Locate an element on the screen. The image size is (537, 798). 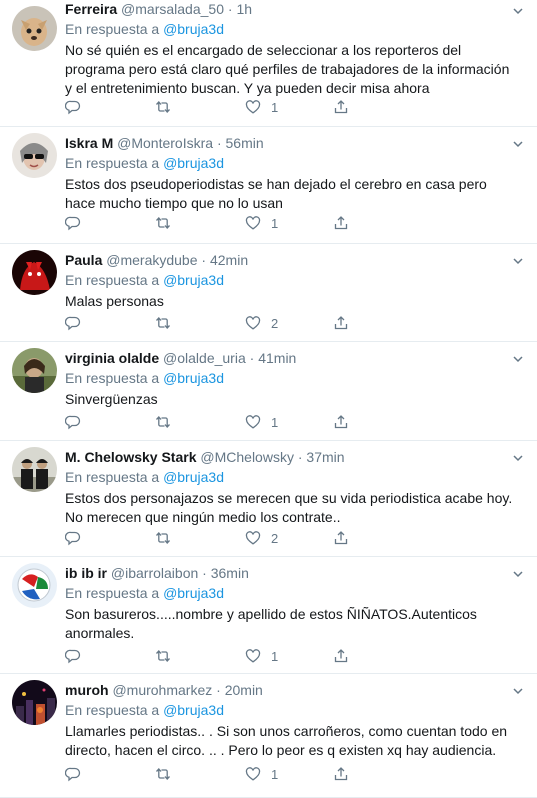
timestamp: 20min is located at coordinates (244, 690).